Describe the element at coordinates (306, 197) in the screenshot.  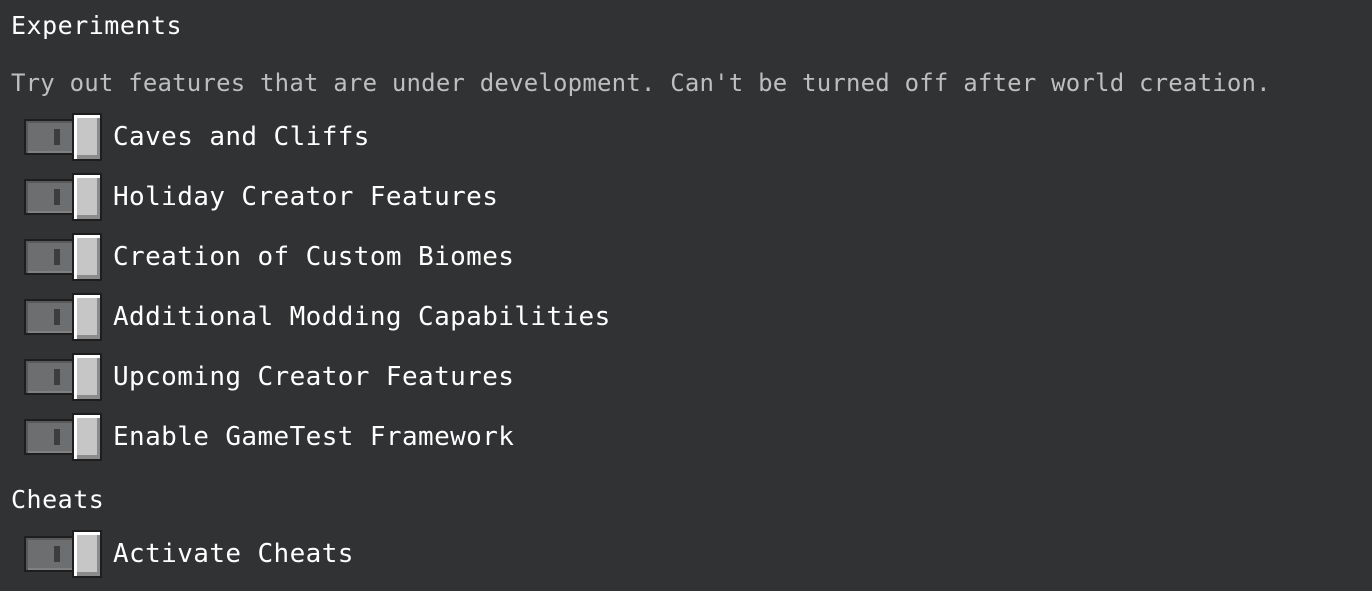
I see `holiday-creator-features-label: Holiday Creator Features` at that location.